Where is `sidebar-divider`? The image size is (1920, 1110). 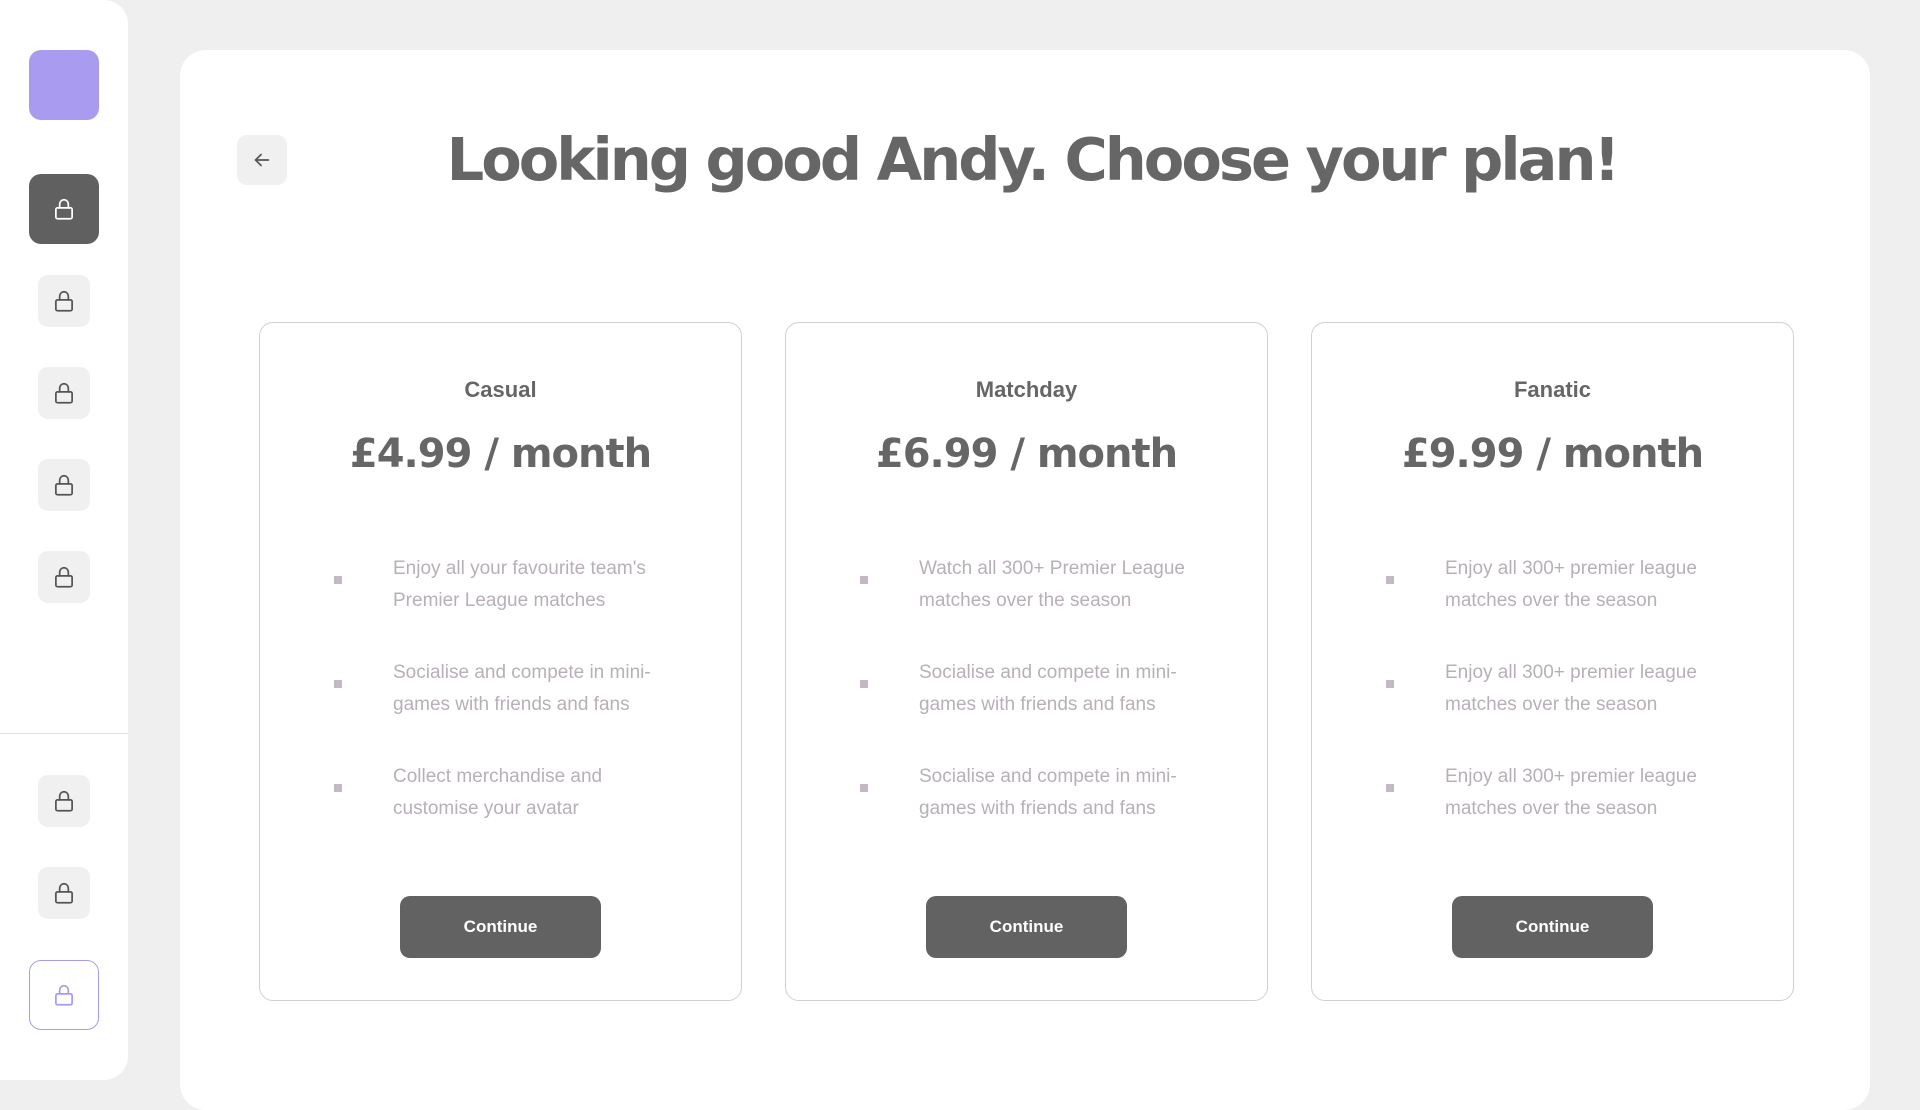 sidebar-divider is located at coordinates (64, 733).